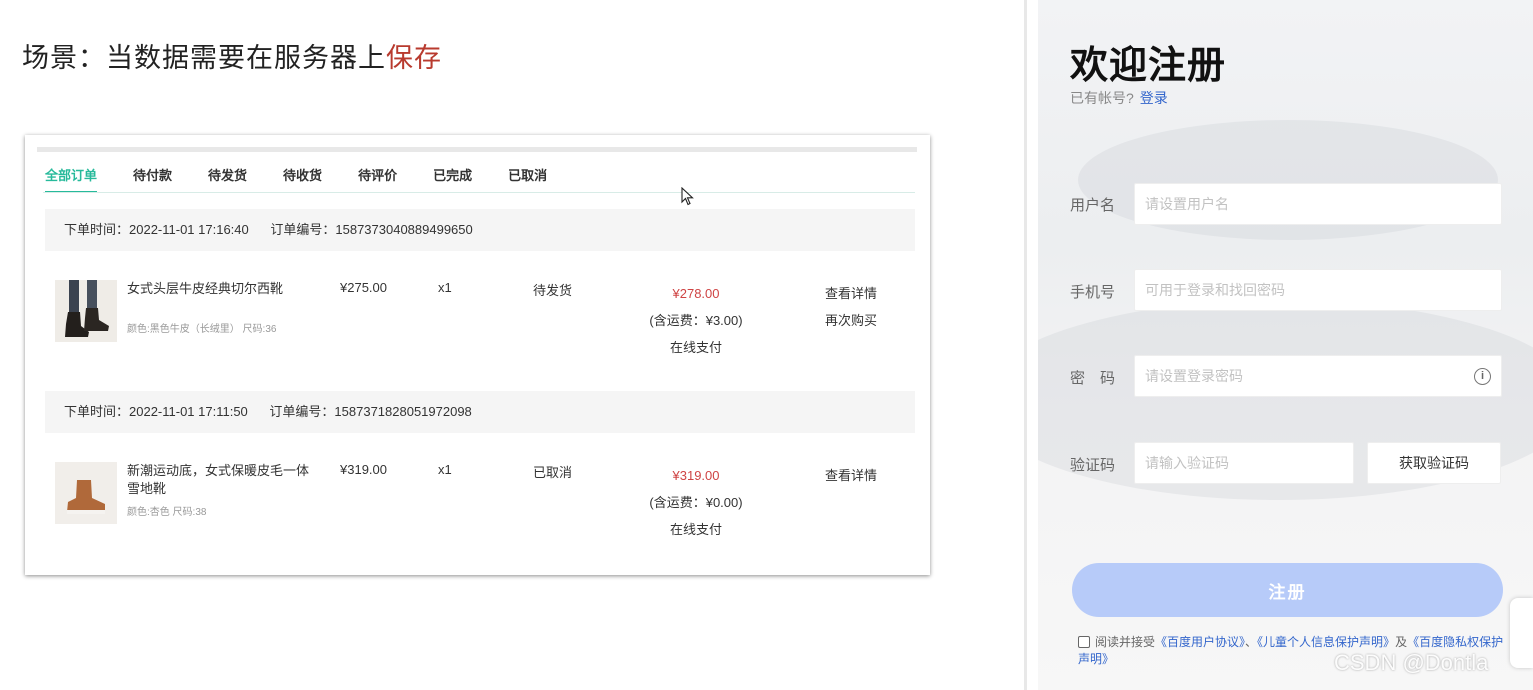  Describe the element at coordinates (1318, 376) in the screenshot. I see `password-input` at that location.